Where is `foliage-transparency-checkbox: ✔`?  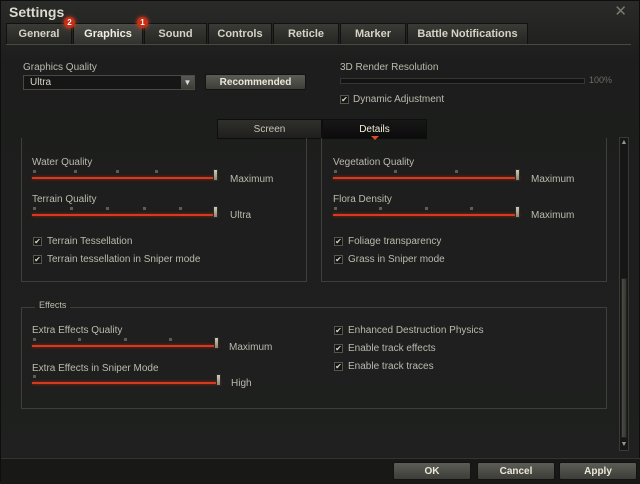 foliage-transparency-checkbox: ✔ is located at coordinates (338, 241).